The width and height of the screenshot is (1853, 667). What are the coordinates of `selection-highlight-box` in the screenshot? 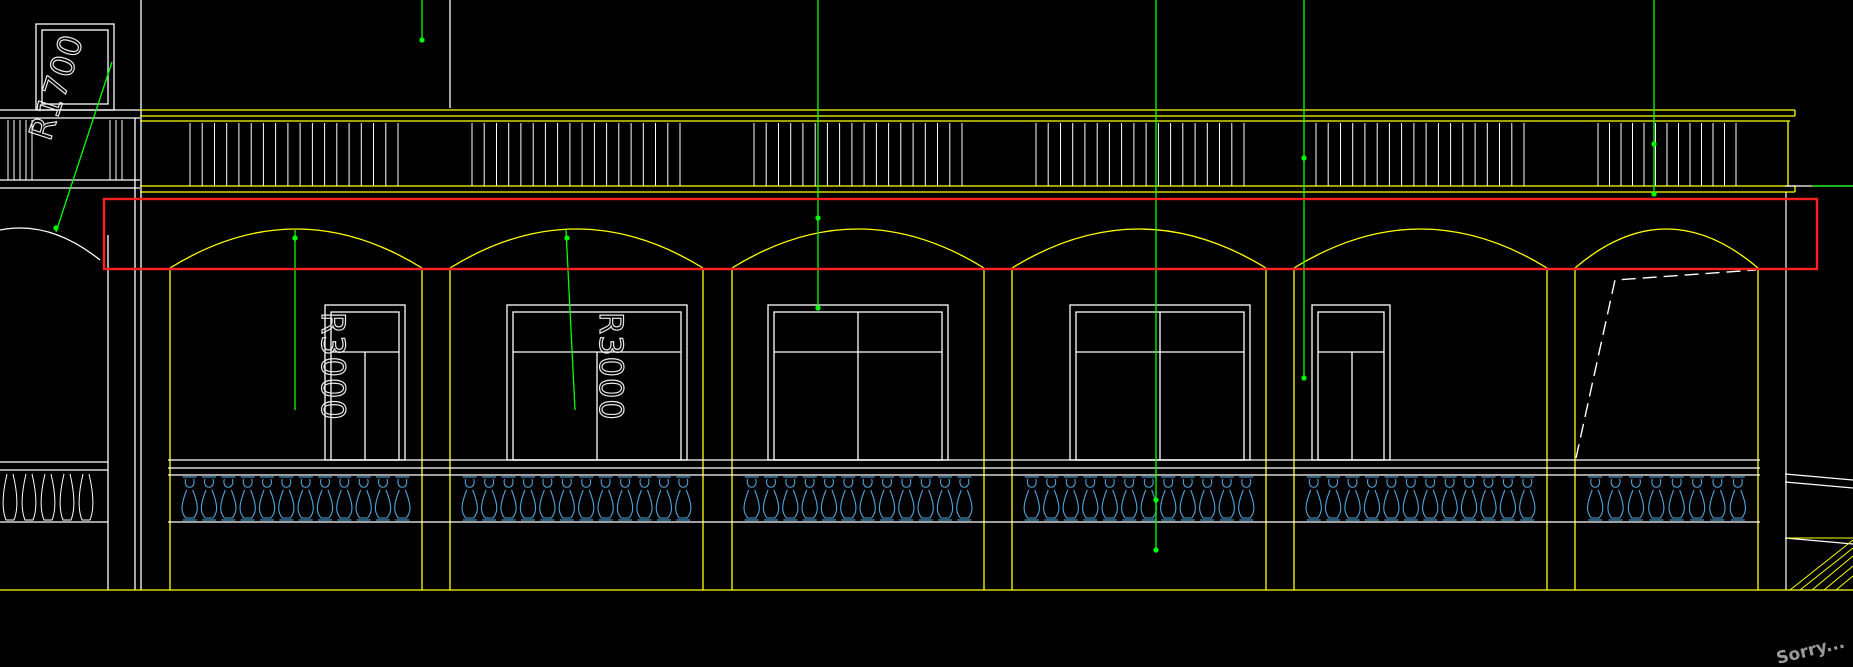 It's located at (960, 234).